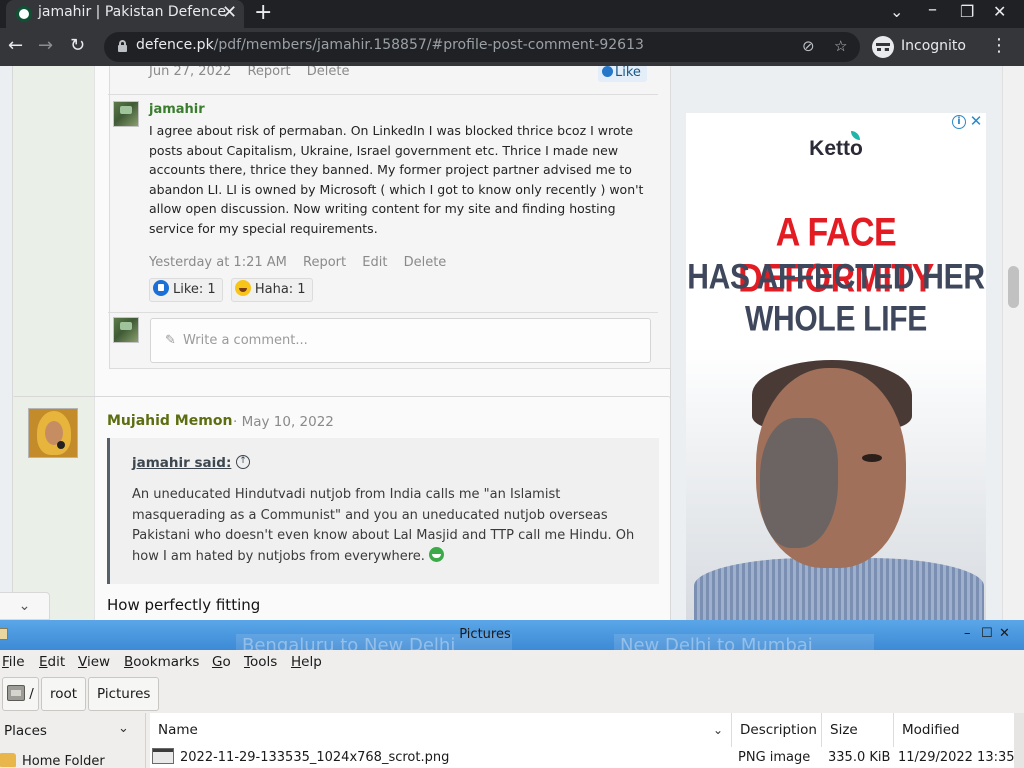 This screenshot has height=768, width=1024. What do you see at coordinates (933, 46) in the screenshot?
I see `incognito-label: Incognito` at bounding box center [933, 46].